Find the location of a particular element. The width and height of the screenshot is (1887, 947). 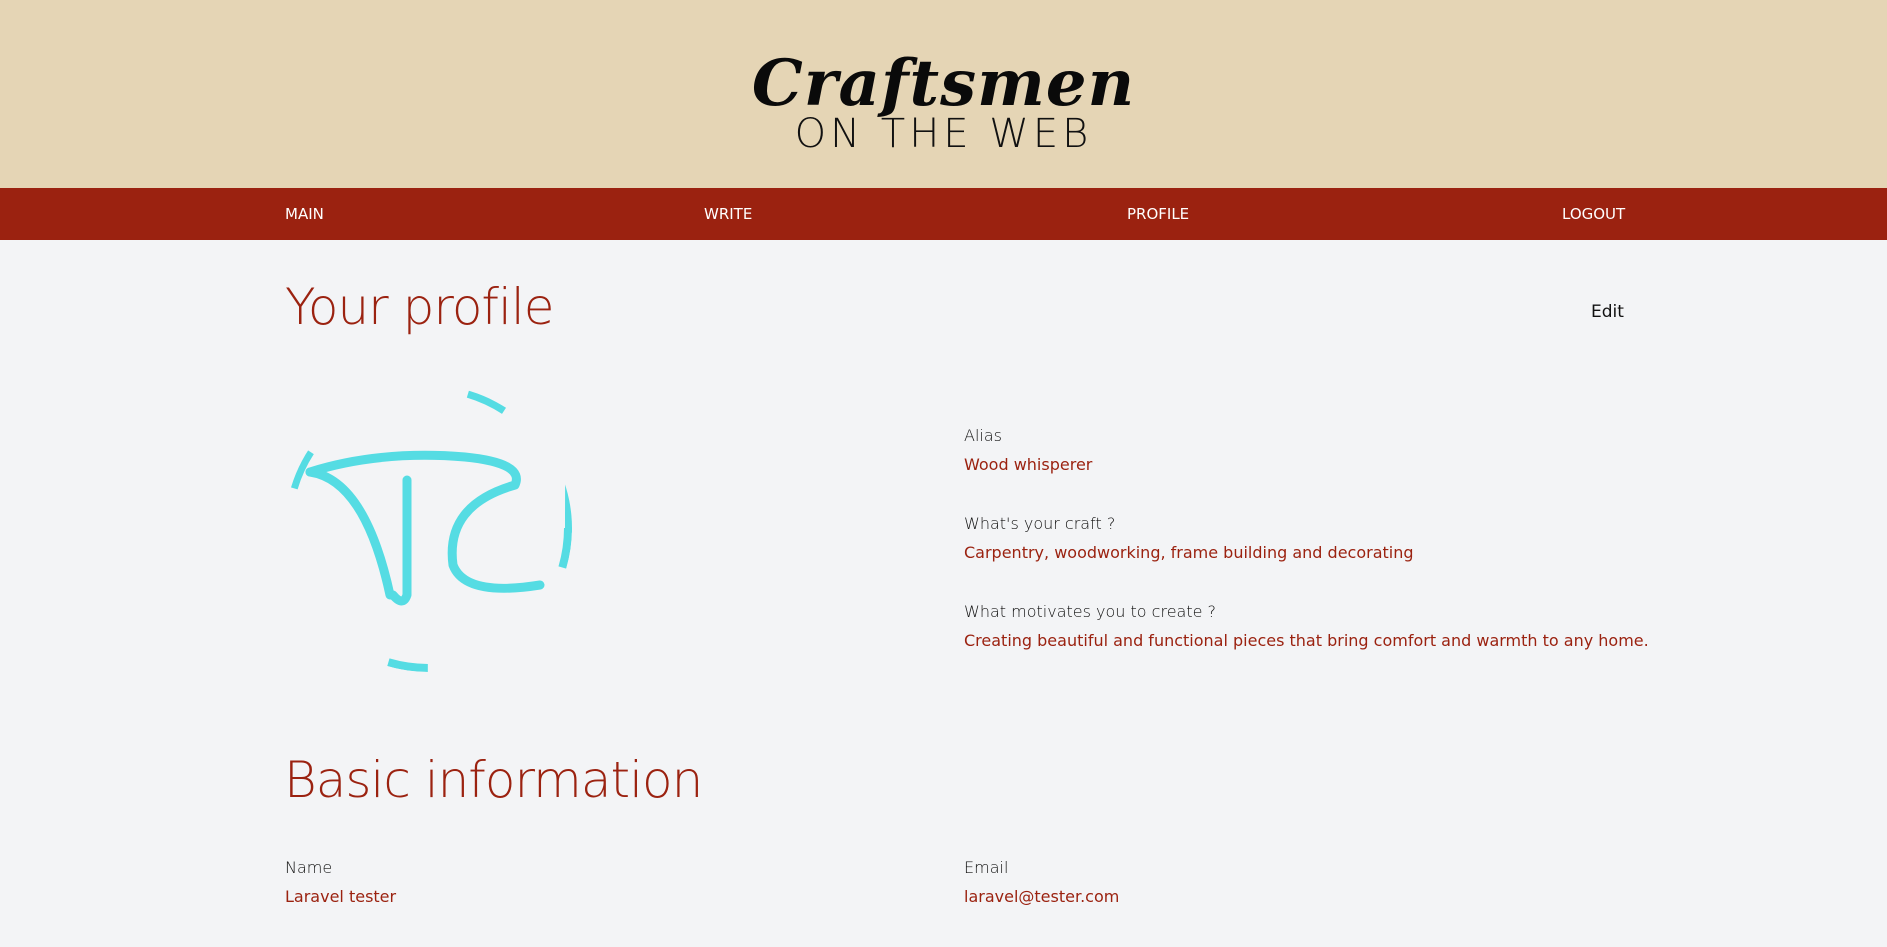

monogram-avatar-icon is located at coordinates (428, 528).